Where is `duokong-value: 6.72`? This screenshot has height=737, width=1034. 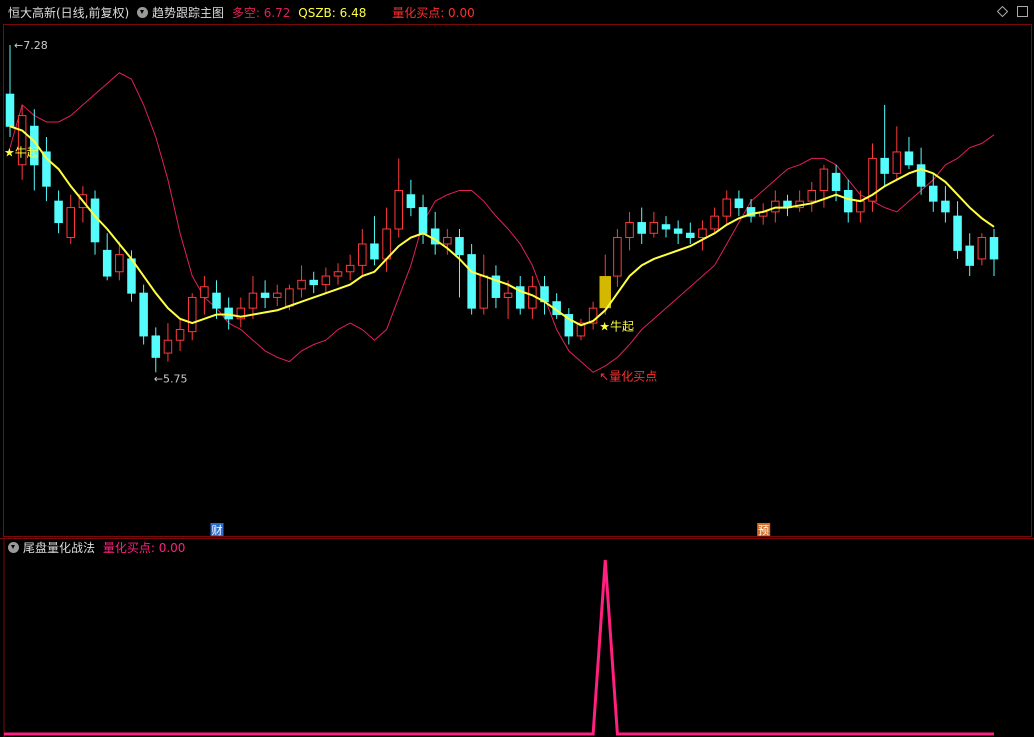
duokong-value: 6.72 is located at coordinates (277, 13).